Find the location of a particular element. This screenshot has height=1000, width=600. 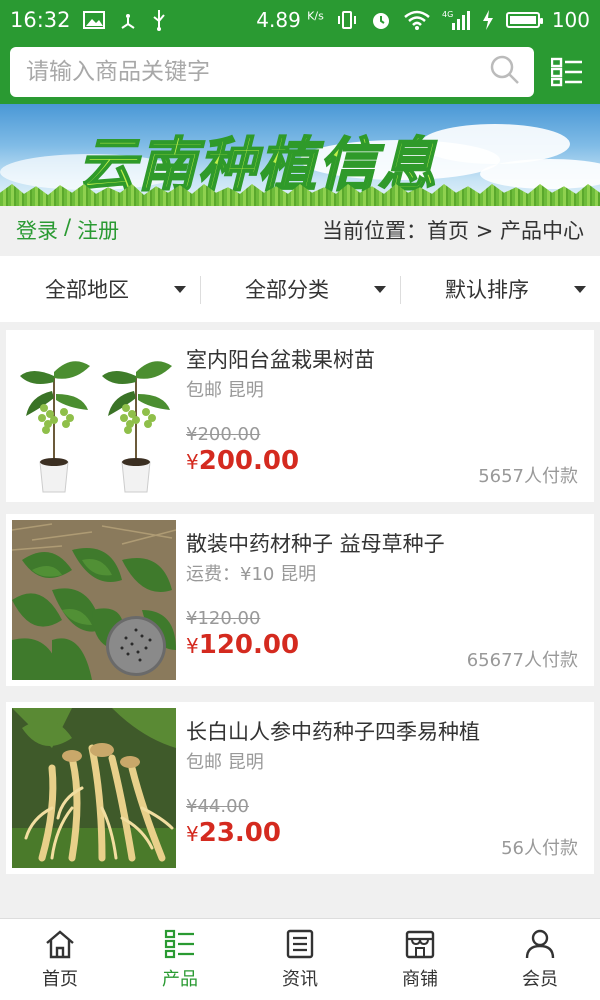

search-input is located at coordinates (258, 72).